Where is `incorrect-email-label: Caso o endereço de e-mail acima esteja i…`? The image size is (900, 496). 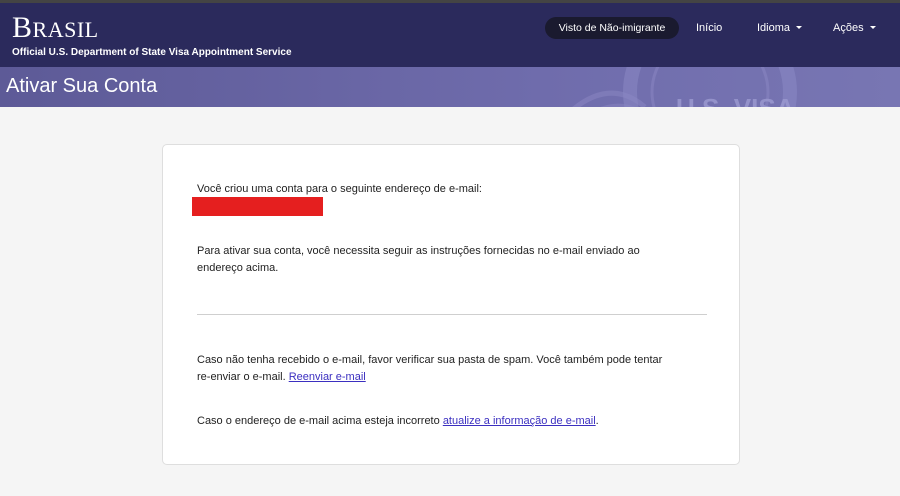 incorrect-email-label: Caso o endereço de e-mail acima esteja i… is located at coordinates (318, 421).